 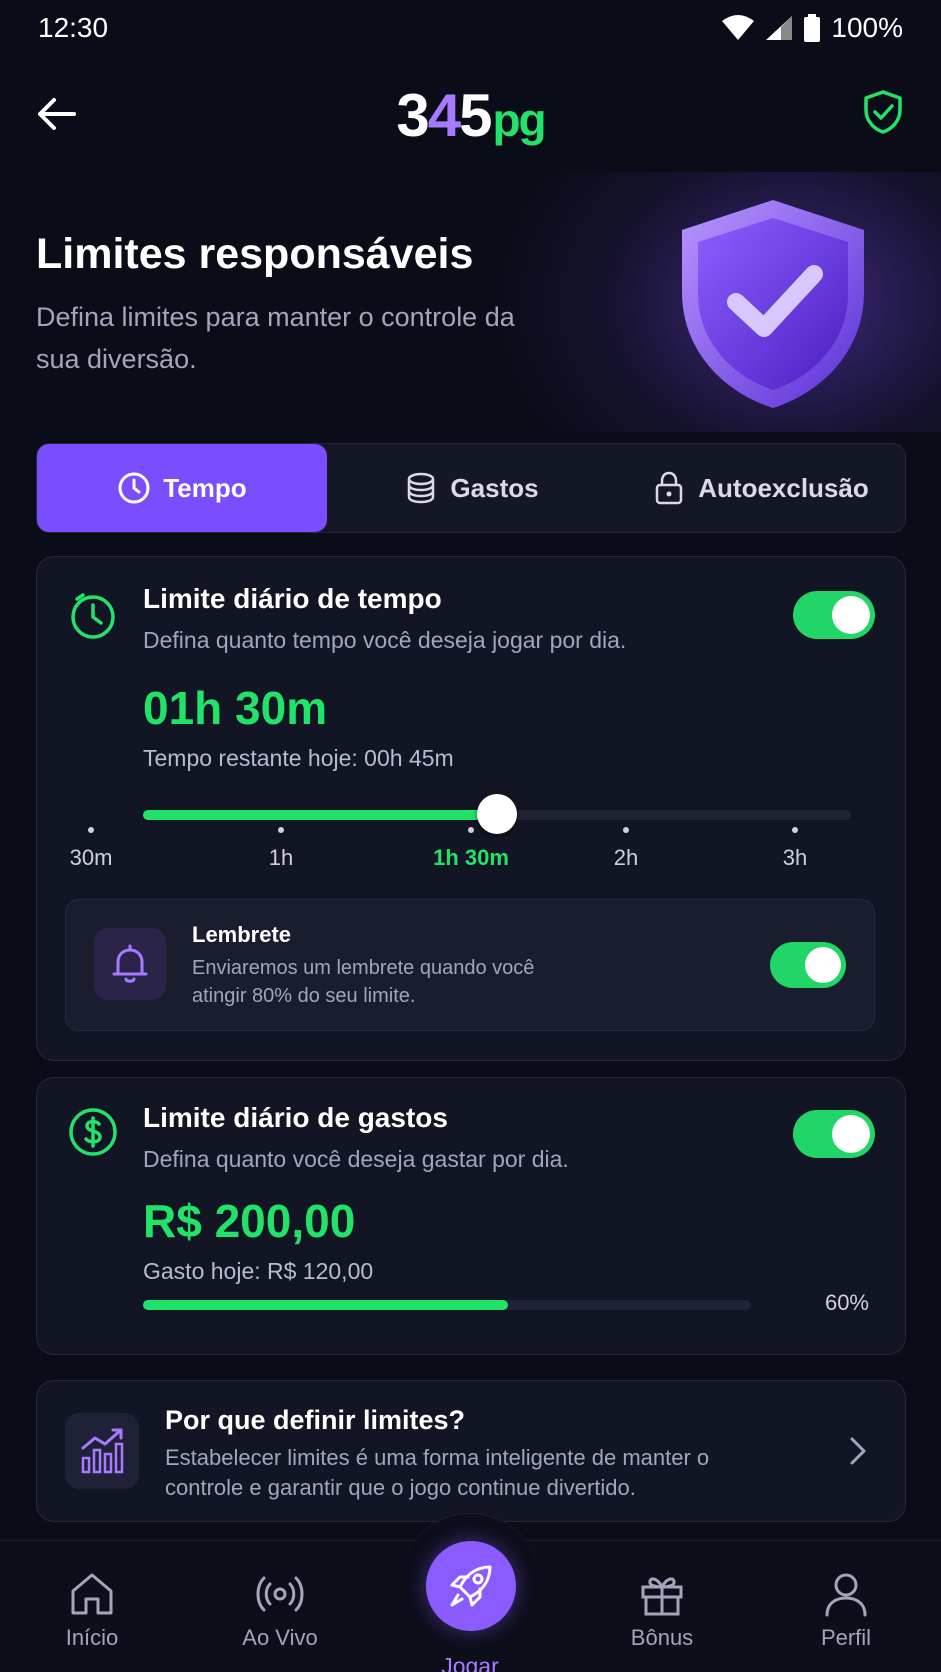 I want to click on gift-icon, so click(x=662, y=1596).